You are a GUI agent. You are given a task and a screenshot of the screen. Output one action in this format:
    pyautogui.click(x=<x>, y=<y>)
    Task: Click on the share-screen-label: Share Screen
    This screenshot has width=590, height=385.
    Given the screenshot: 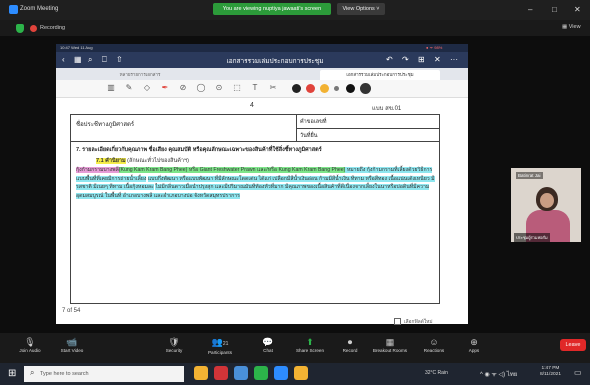 What is the action you would take?
    pyautogui.click(x=310, y=350)
    